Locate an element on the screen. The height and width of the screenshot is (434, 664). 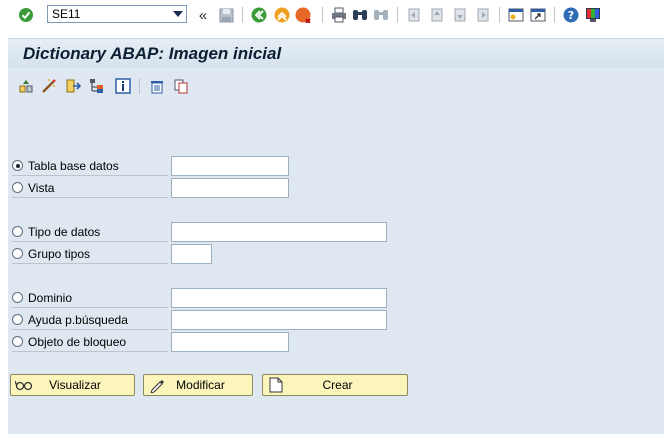
exit-icon is located at coordinates (282, 15).